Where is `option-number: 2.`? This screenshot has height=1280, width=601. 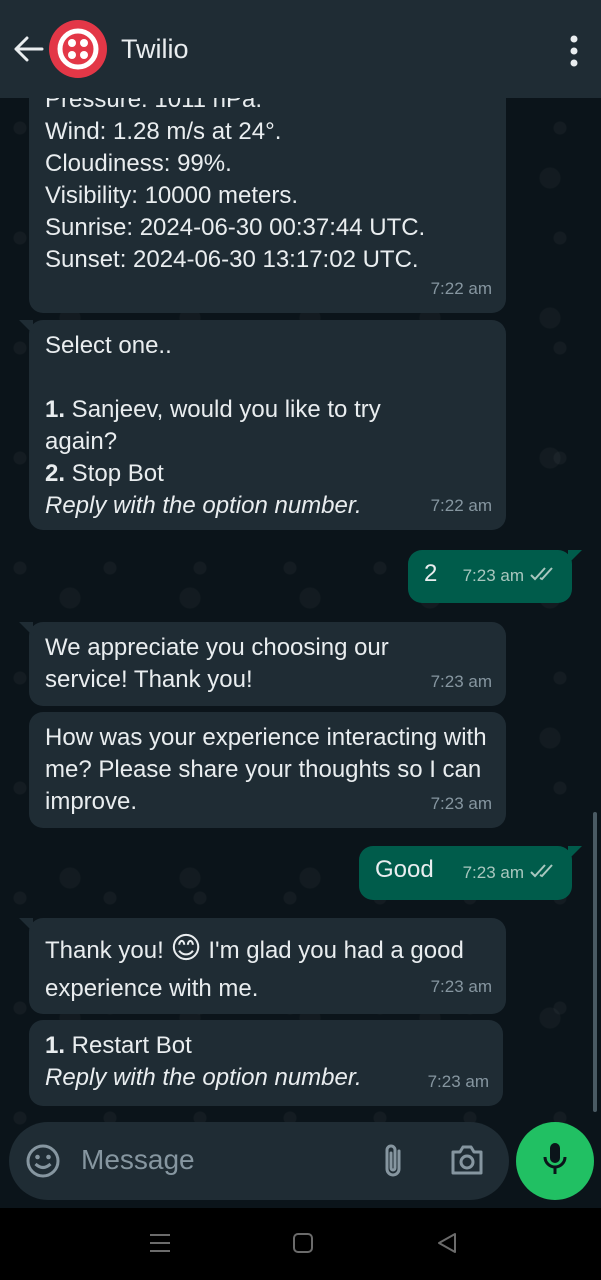 option-number: 2. is located at coordinates (55, 473).